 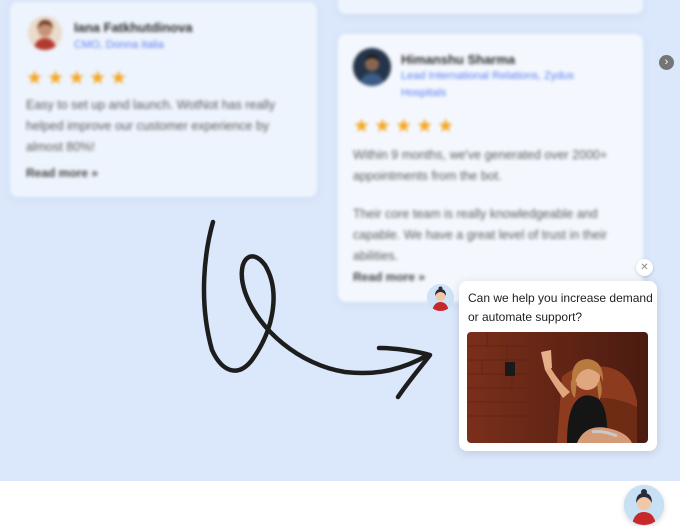 What do you see at coordinates (560, 298) in the screenshot?
I see `chat-message-line: Can we help you increase demand` at bounding box center [560, 298].